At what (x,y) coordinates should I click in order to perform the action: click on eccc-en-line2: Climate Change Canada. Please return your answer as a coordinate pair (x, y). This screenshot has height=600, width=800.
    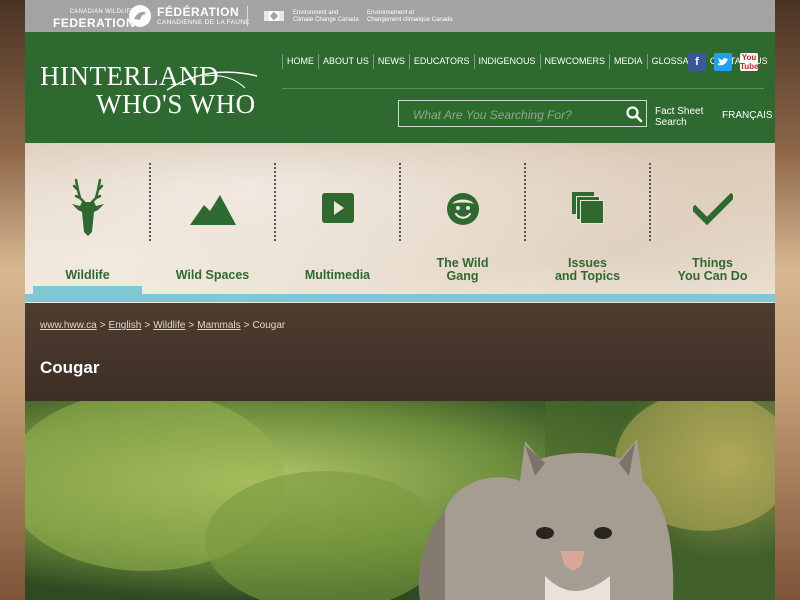
    Looking at the image, I should click on (326, 20).